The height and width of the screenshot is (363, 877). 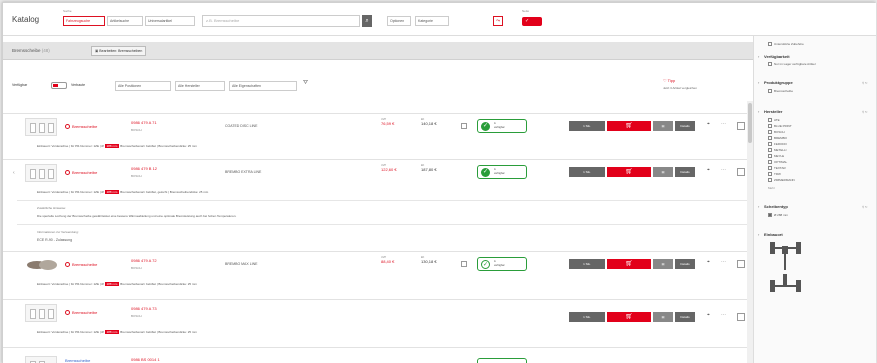 What do you see at coordinates (200, 86) in the screenshot?
I see `manufacturer-select: Alle Hersteller` at bounding box center [200, 86].